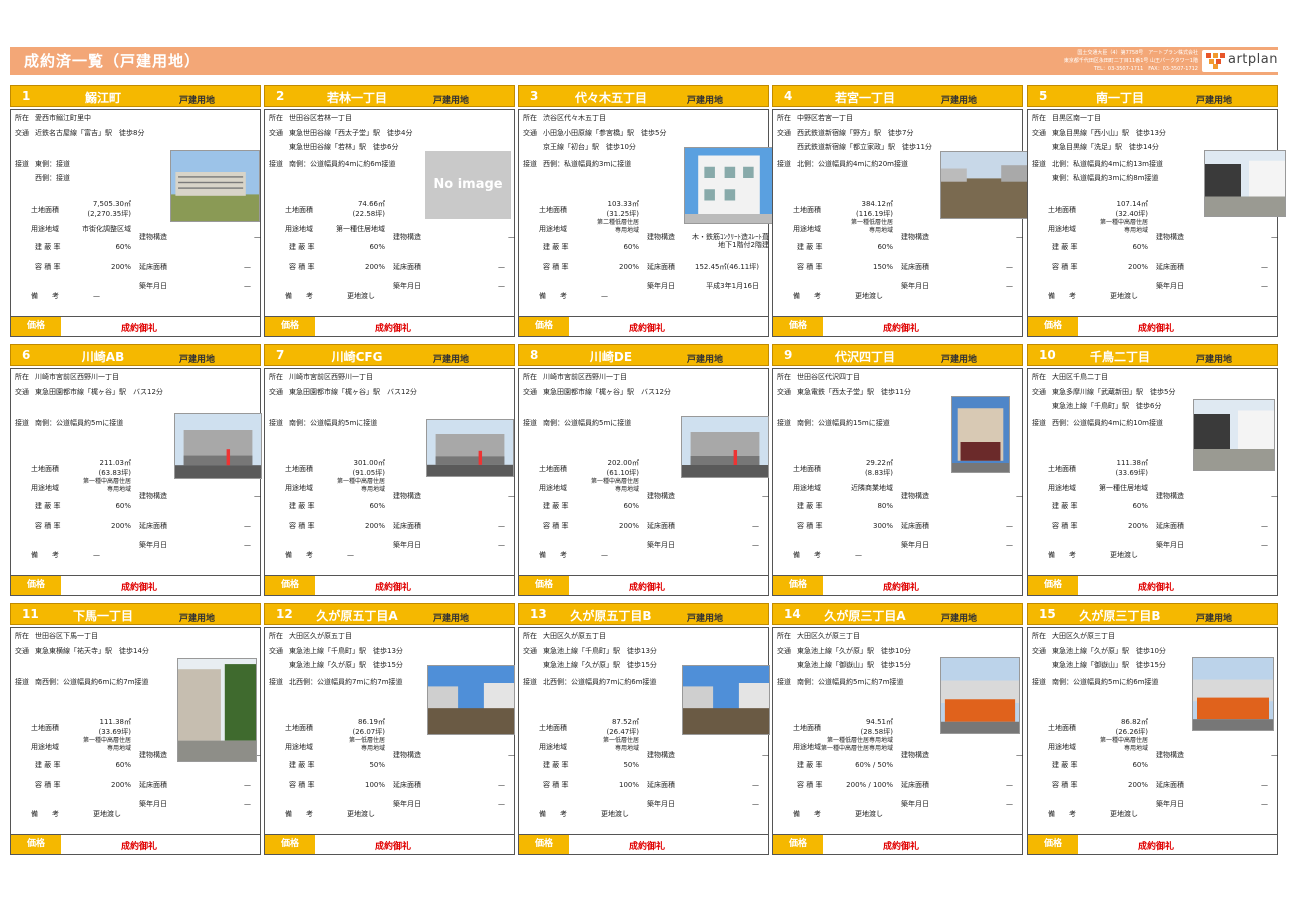 The image size is (1300, 919). Describe the element at coordinates (854, 392) in the screenshot. I see `traffic-line: 東急電鉄「西太子堂」駅 徒歩11分` at that location.